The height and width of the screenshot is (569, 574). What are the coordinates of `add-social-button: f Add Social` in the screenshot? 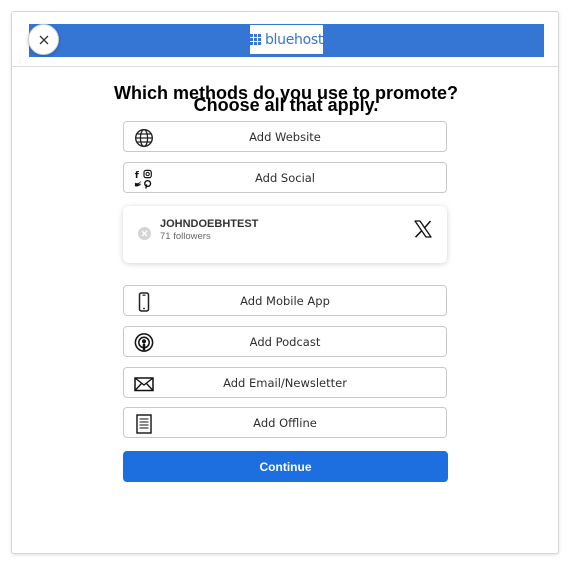 It's located at (285, 177).